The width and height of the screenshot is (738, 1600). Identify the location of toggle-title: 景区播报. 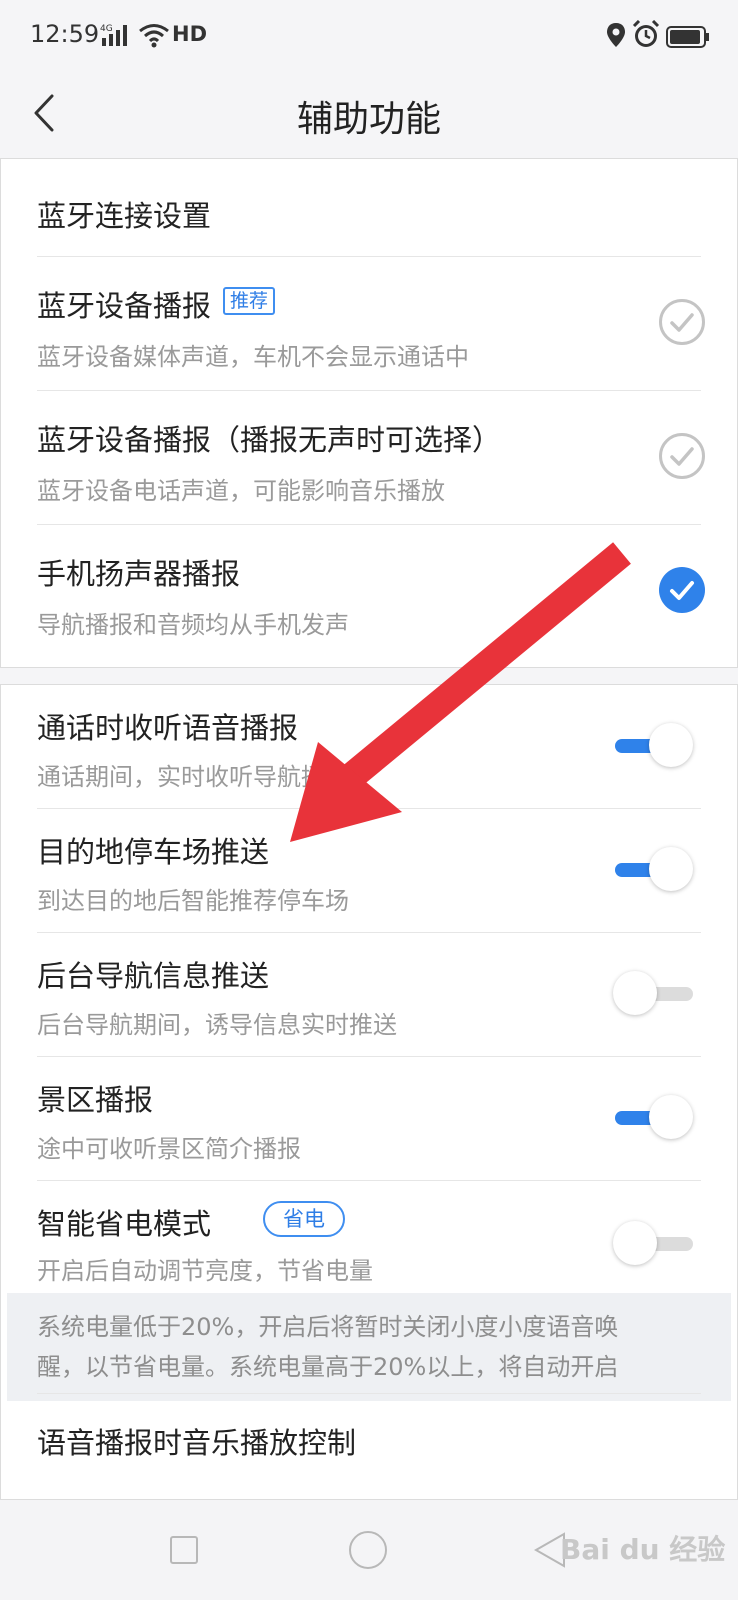
(95, 1100).